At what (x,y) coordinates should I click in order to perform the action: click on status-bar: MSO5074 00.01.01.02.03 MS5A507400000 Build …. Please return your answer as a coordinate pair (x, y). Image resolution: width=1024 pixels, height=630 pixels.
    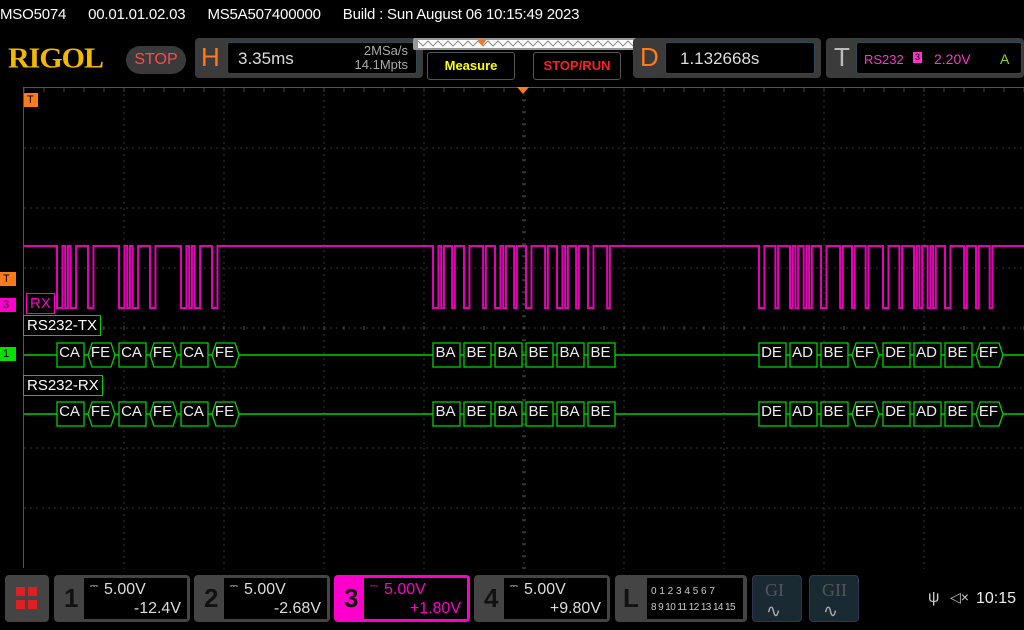
    Looking at the image, I should click on (300, 14).